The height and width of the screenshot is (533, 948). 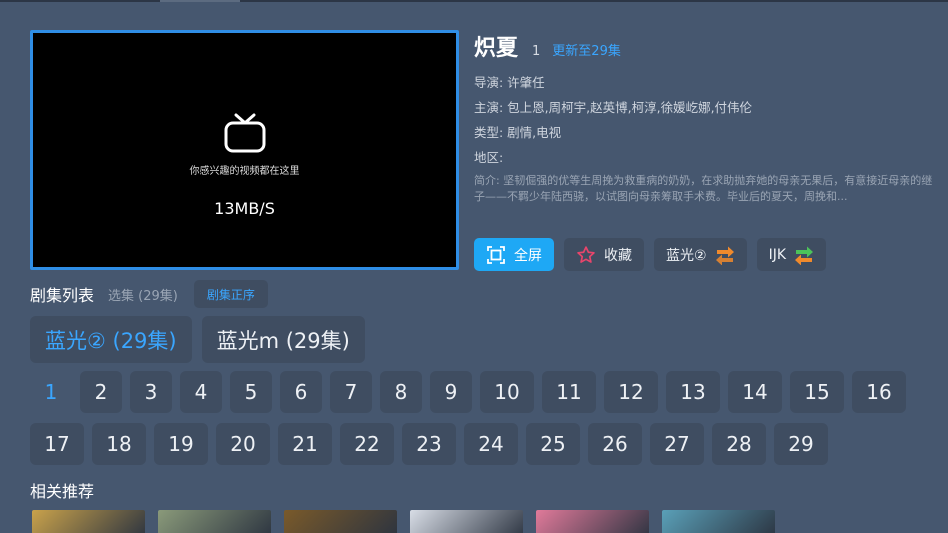 I want to click on episode-button: 25, so click(x=553, y=444).